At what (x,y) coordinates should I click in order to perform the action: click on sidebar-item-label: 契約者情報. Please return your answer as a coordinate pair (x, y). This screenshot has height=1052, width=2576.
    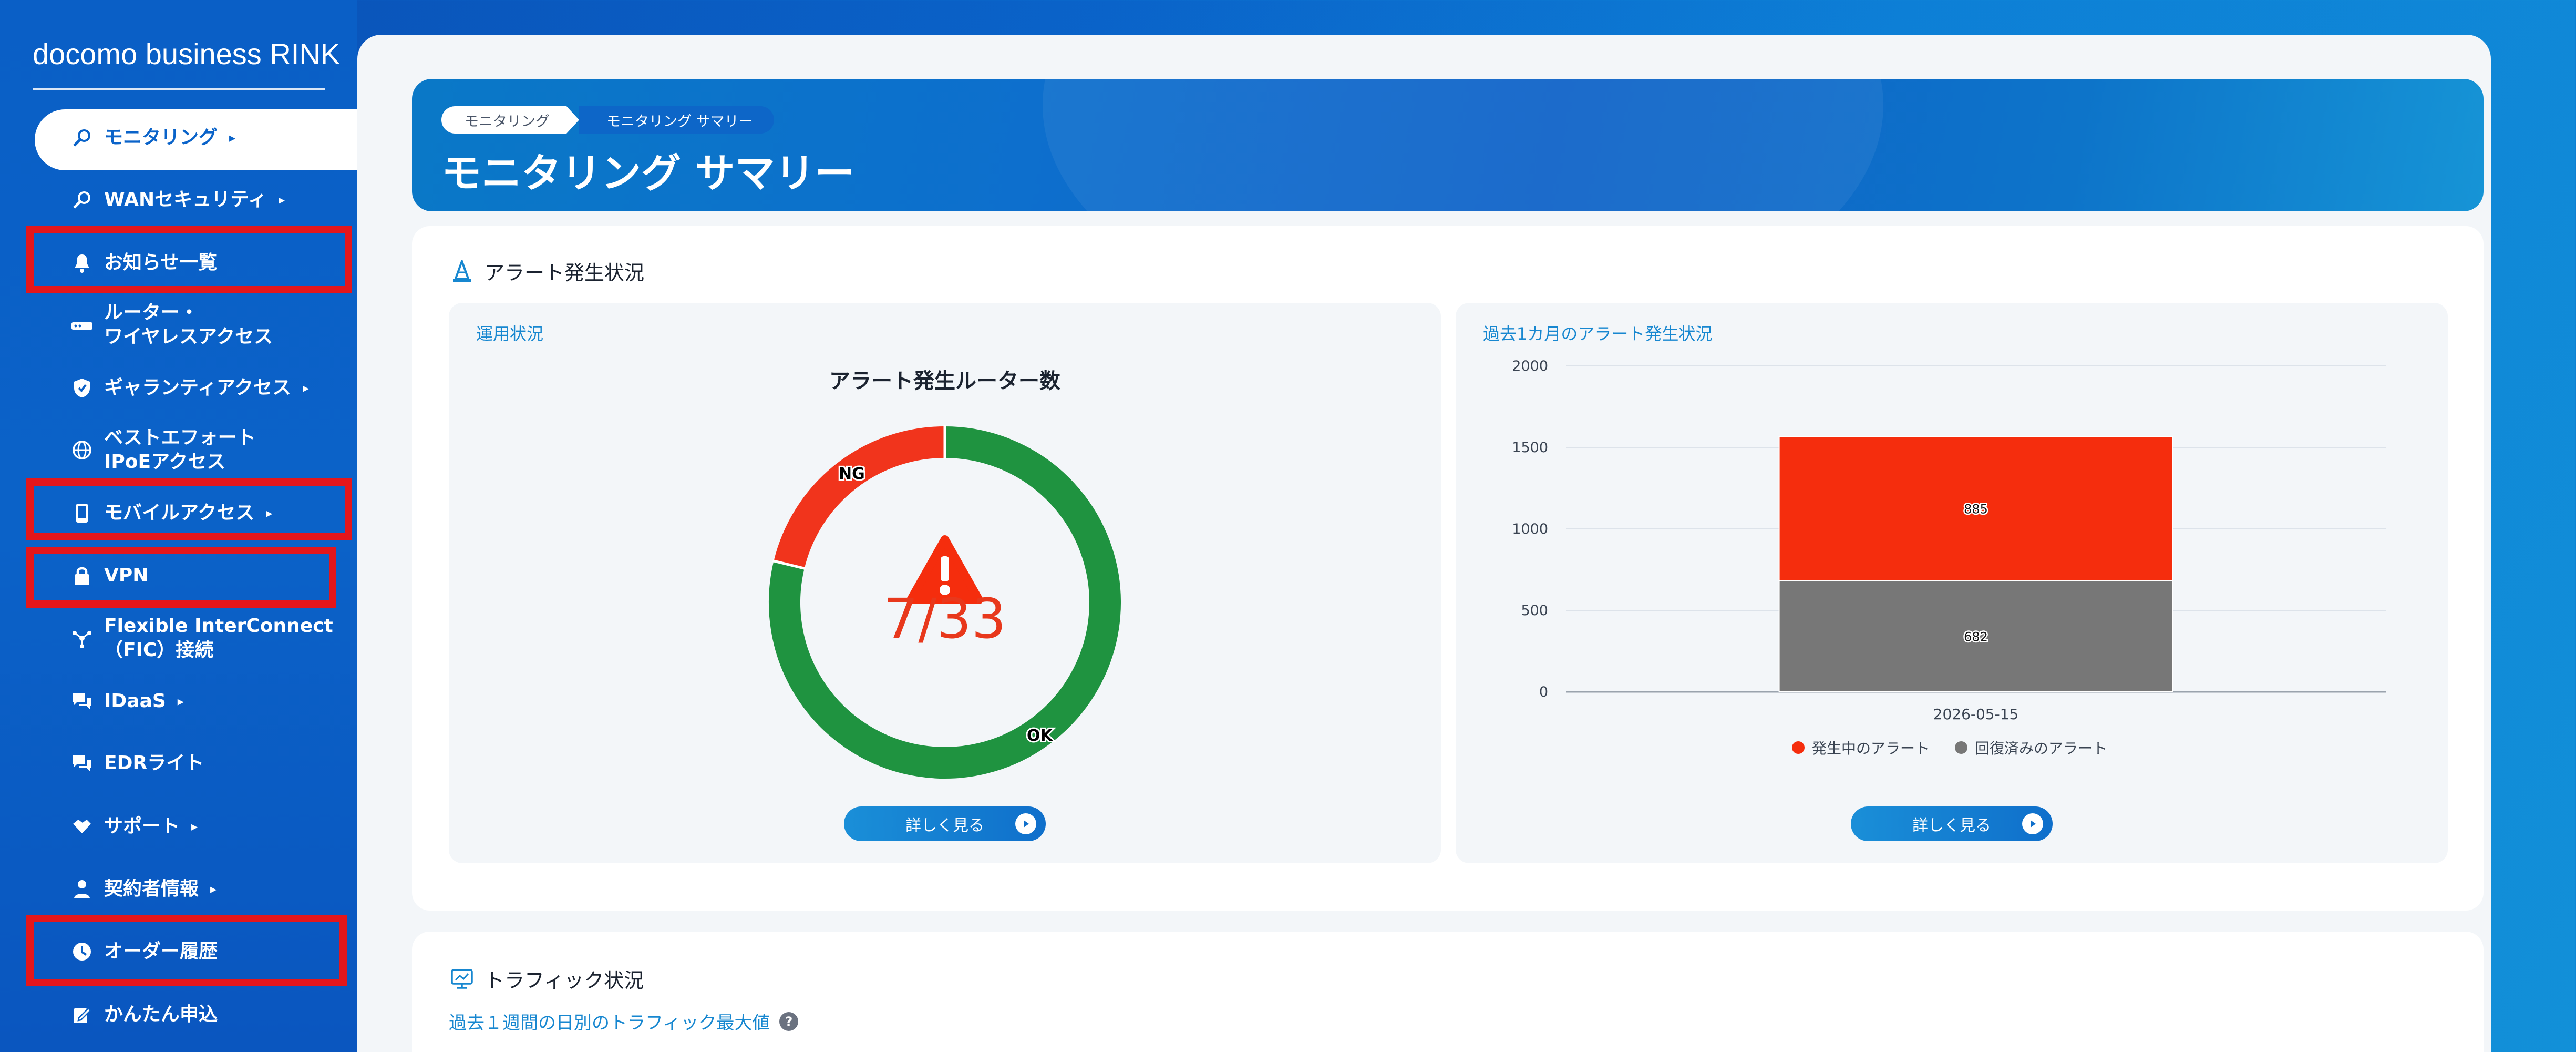
    Looking at the image, I should click on (151, 889).